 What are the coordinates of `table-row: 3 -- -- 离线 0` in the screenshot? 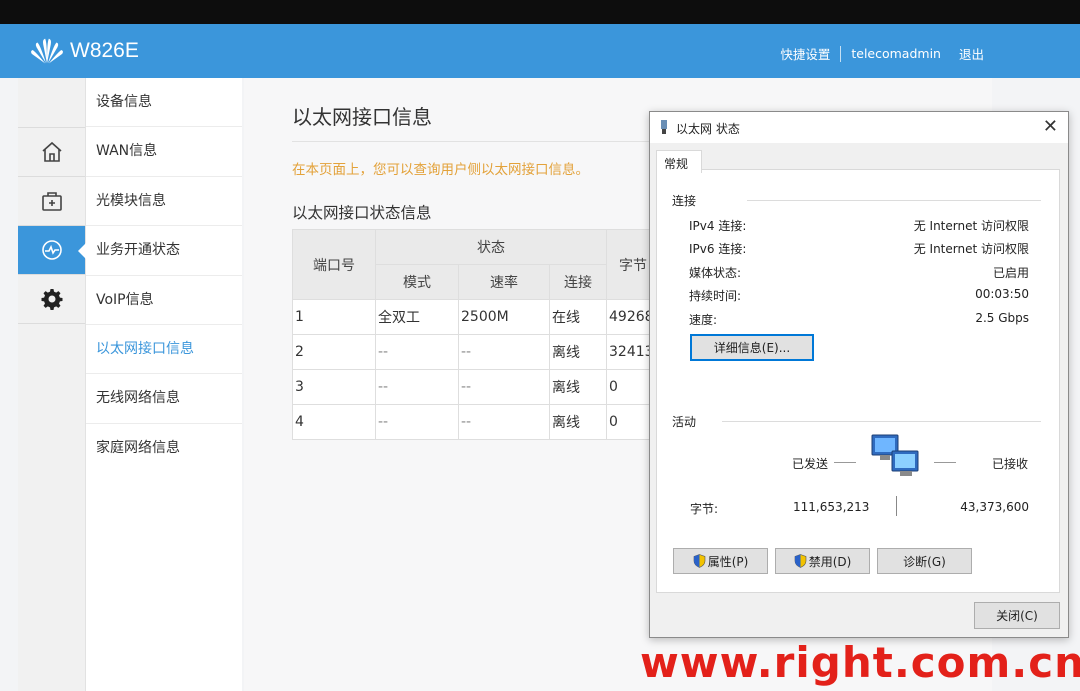 It's located at (476, 387).